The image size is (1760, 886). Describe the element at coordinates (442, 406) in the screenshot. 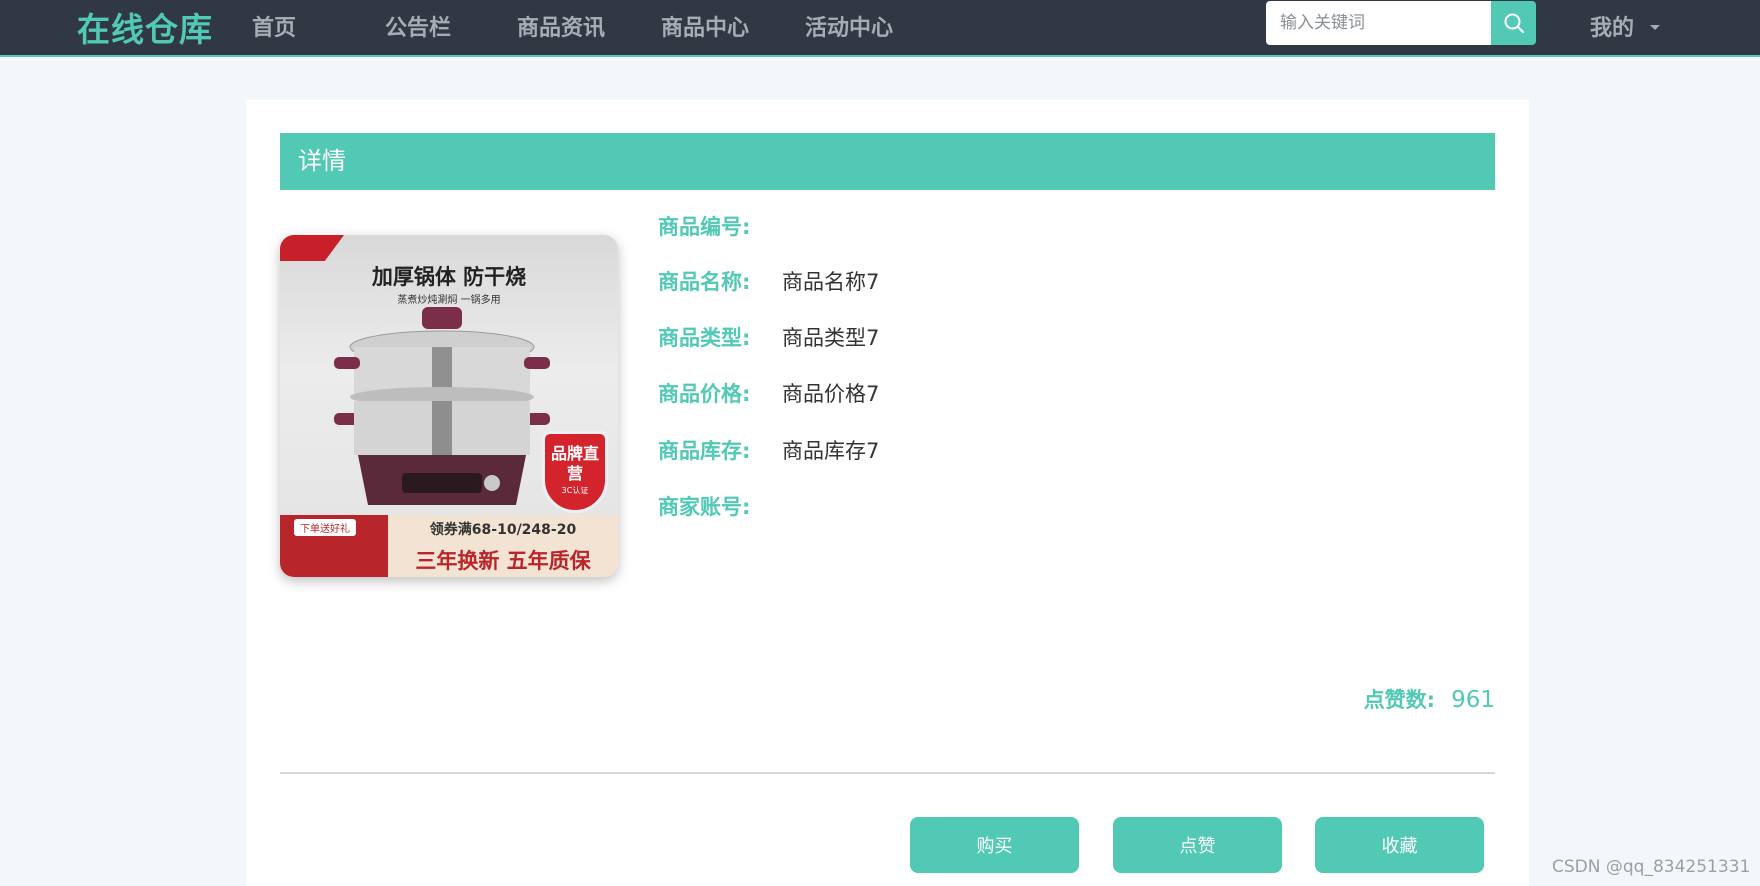

I see `cooking-pot-icon` at that location.